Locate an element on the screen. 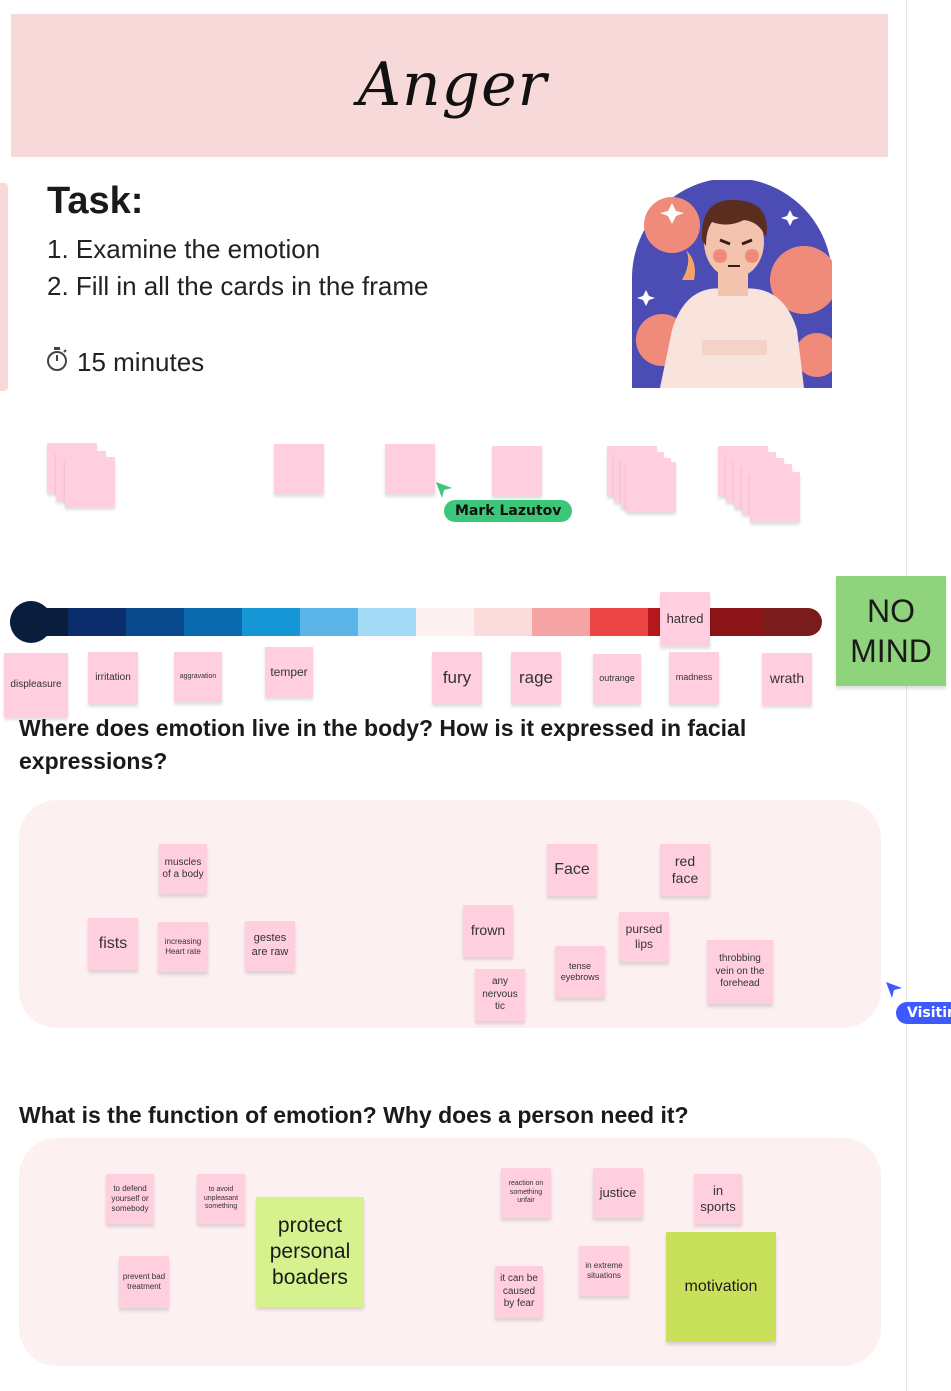 Image resolution: width=951 pixels, height=1391 pixels. scale-word-note: displeasure is located at coordinates (36, 685).